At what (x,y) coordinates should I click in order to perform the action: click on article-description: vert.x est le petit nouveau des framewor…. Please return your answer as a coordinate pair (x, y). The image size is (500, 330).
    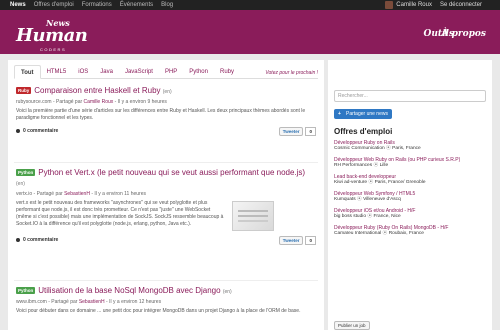
    Looking at the image, I should click on (120, 213).